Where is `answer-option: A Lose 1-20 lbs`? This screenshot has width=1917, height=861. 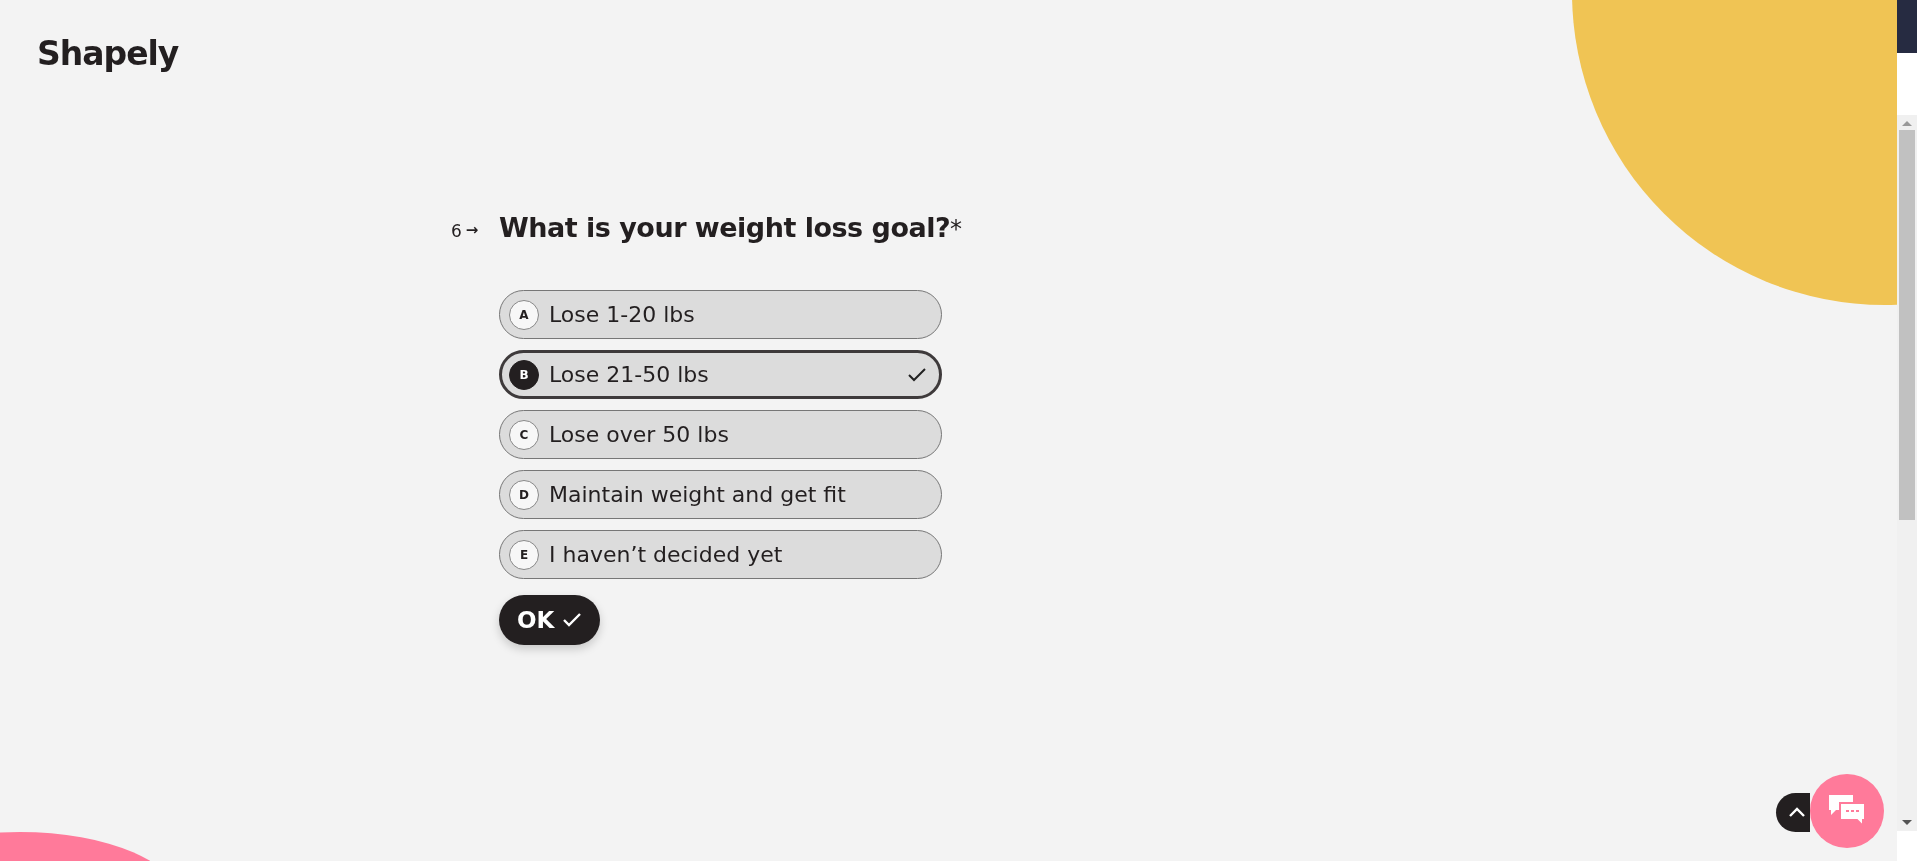
answer-option: A Lose 1-20 lbs is located at coordinates (720, 314).